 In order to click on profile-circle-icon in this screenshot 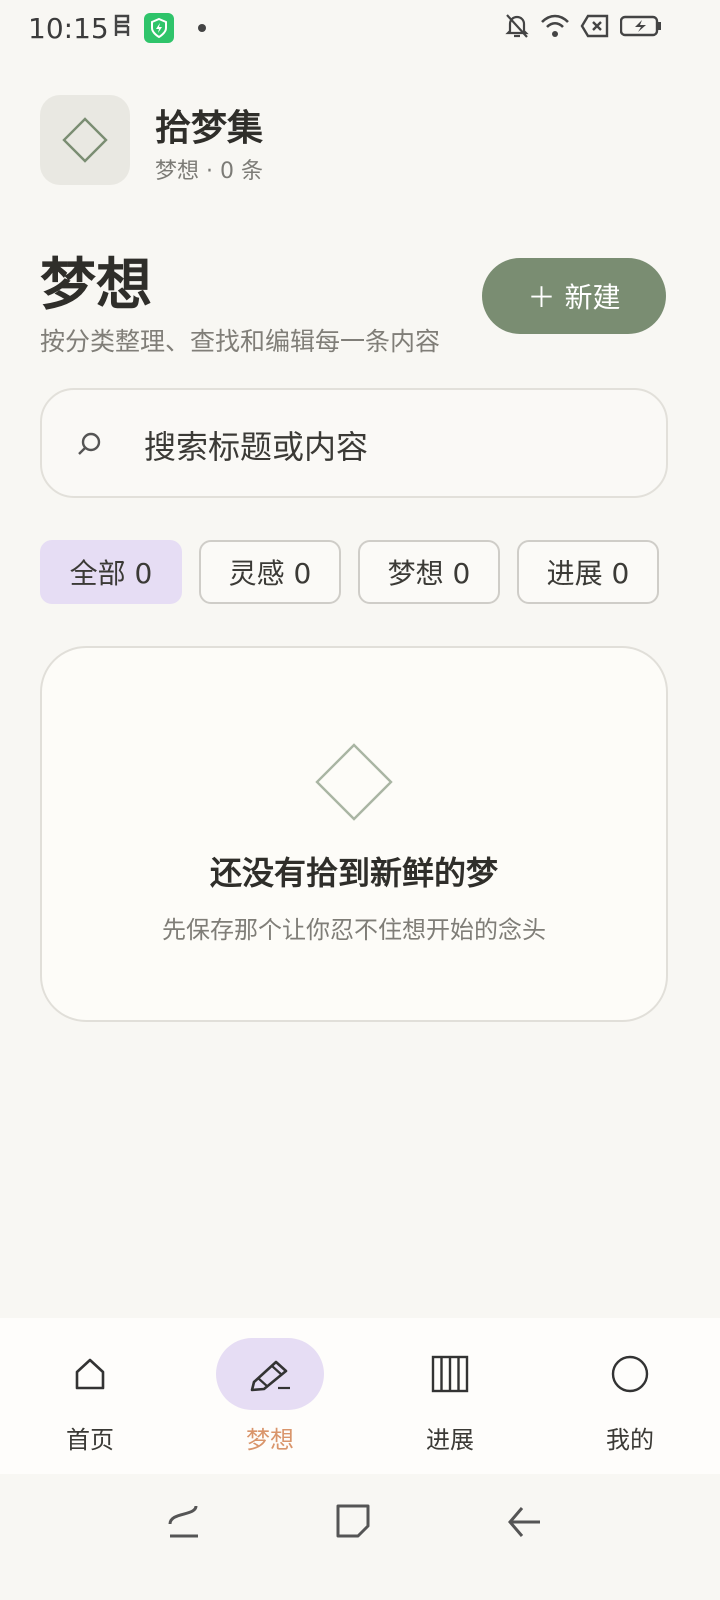, I will do `click(630, 1374)`.